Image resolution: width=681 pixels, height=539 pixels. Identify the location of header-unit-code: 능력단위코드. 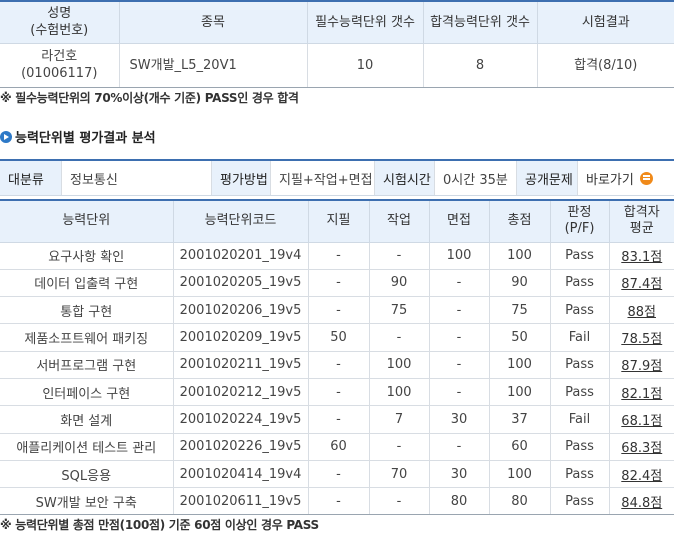
(241, 221).